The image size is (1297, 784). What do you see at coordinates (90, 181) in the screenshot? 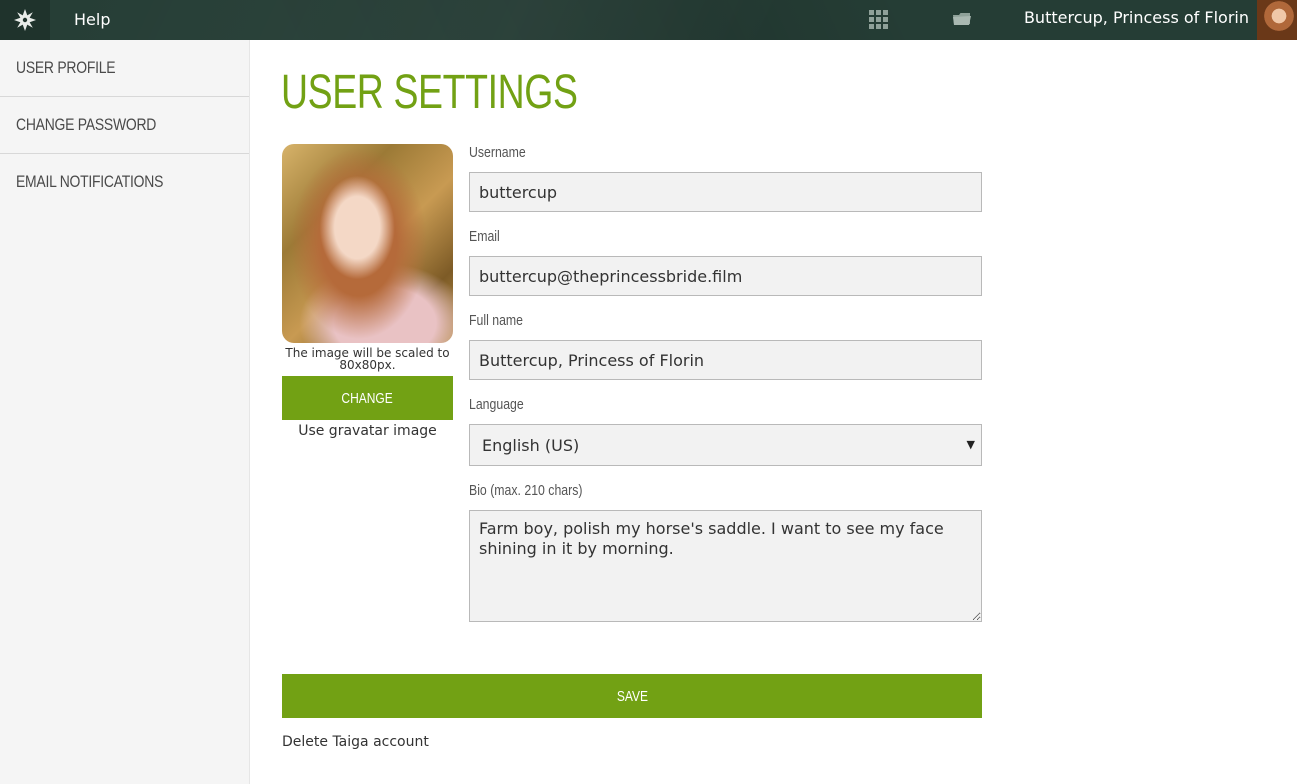
I see `sidebar-item-label: EMAIL NOTIFICATIONS` at bounding box center [90, 181].